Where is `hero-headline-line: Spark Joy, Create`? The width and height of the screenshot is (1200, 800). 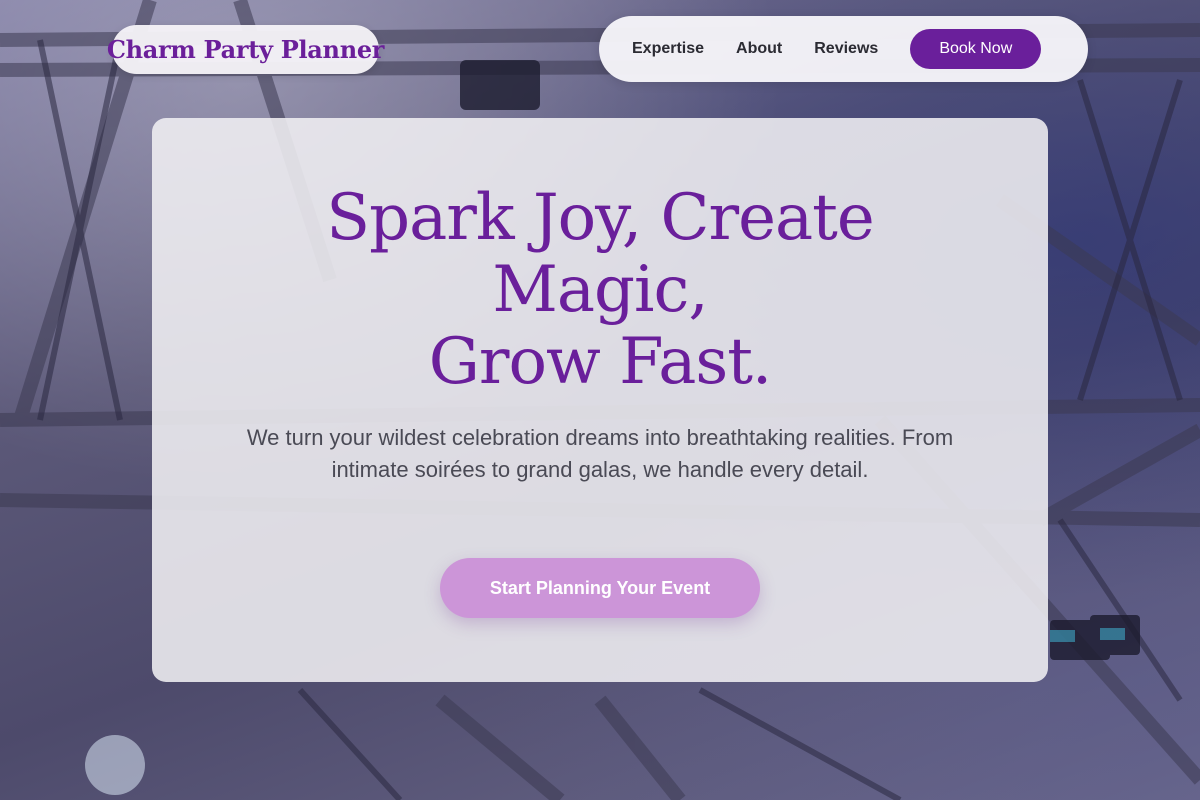
hero-headline-line: Spark Joy, Create is located at coordinates (600, 218).